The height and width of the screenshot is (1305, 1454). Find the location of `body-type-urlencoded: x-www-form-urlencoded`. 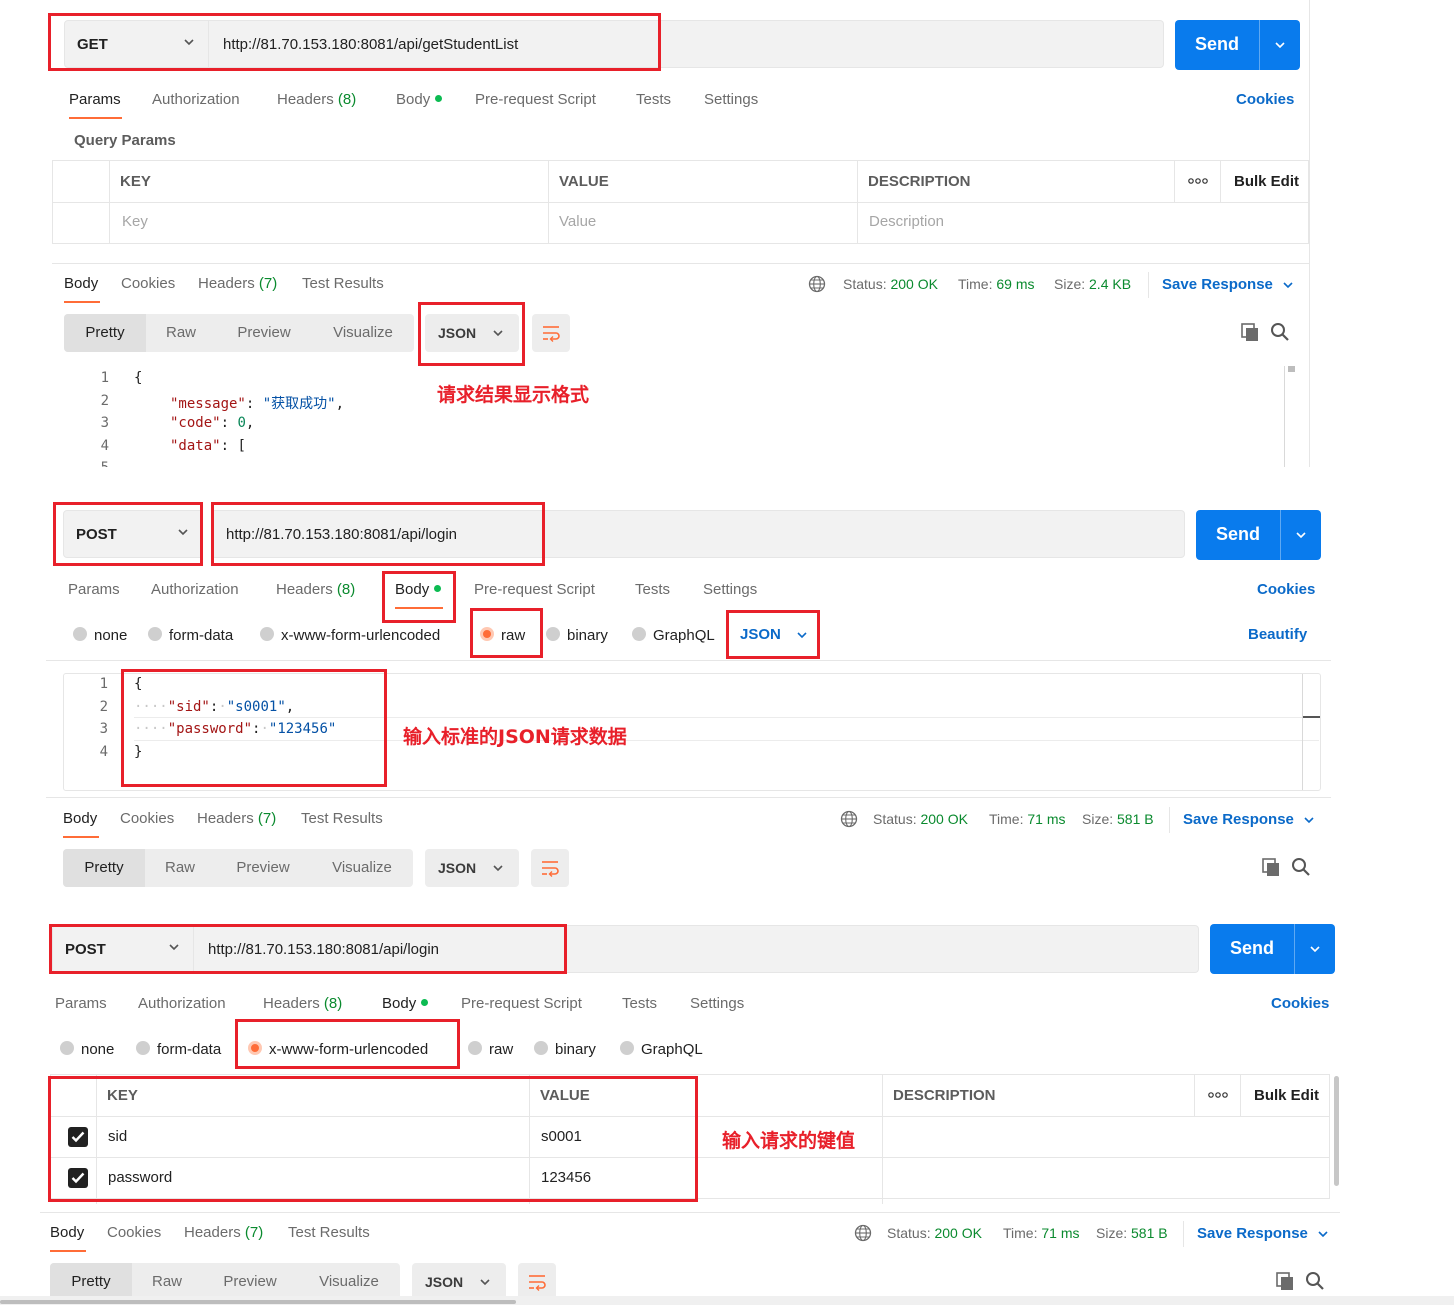

body-type-urlencoded: x-www-form-urlencoded is located at coordinates (350, 635).